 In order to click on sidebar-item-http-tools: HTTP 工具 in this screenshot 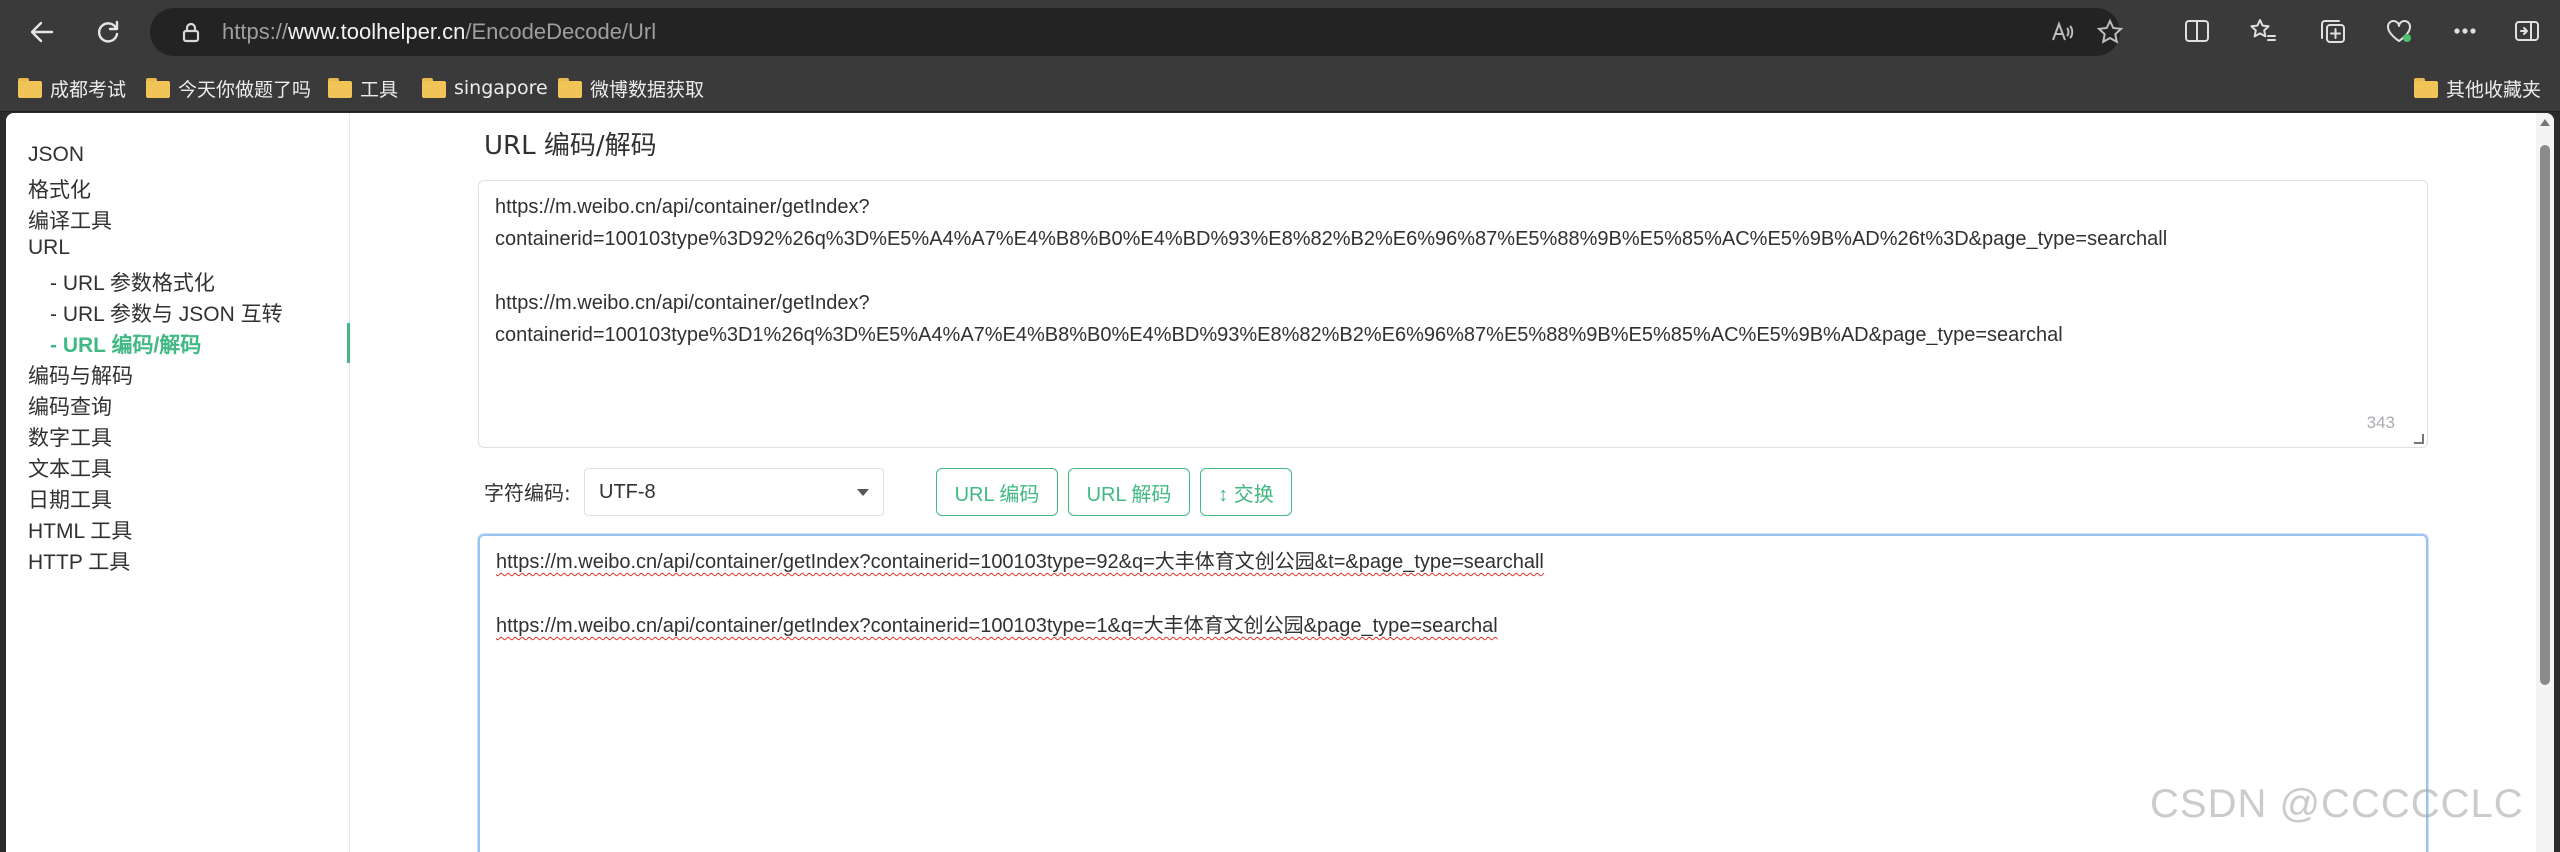, I will do `click(79, 561)`.